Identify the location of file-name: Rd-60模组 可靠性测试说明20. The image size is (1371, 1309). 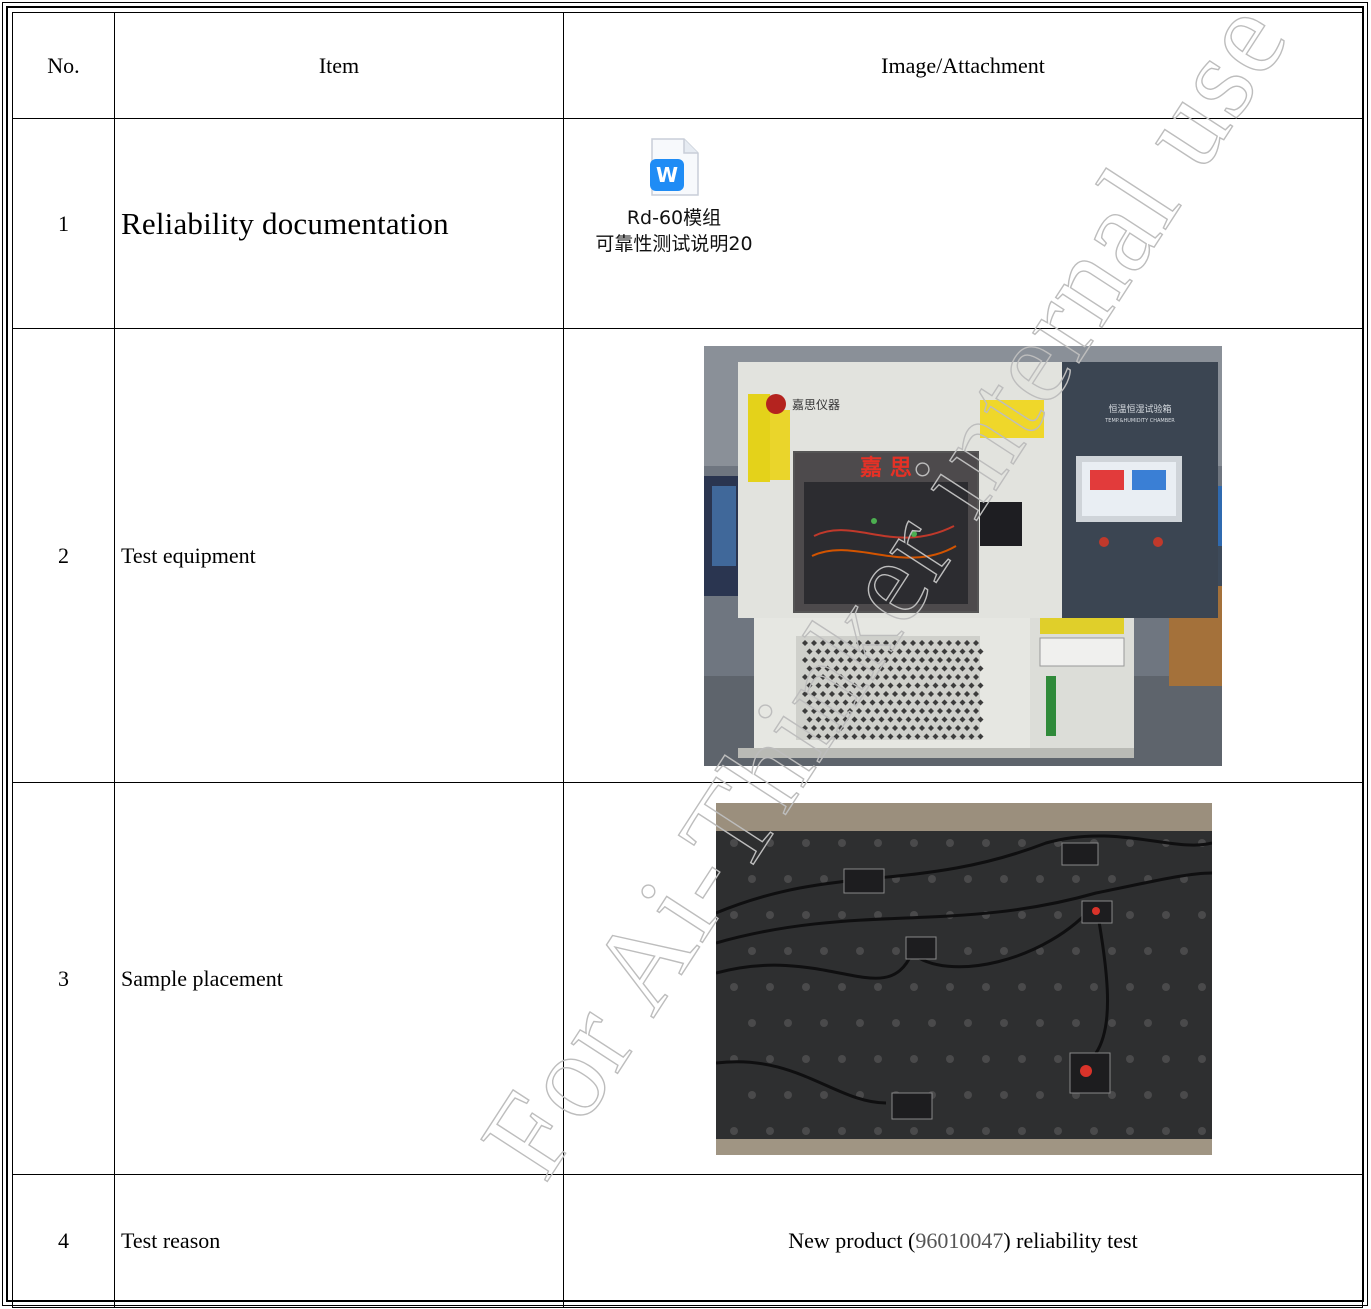
(674, 231).